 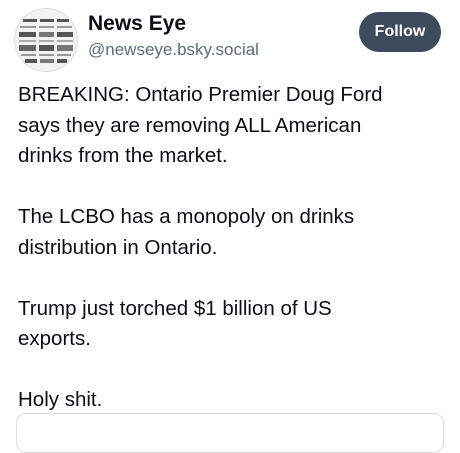 What do you see at coordinates (118, 247) in the screenshot?
I see `post-text-line: distribution in Ontario.` at bounding box center [118, 247].